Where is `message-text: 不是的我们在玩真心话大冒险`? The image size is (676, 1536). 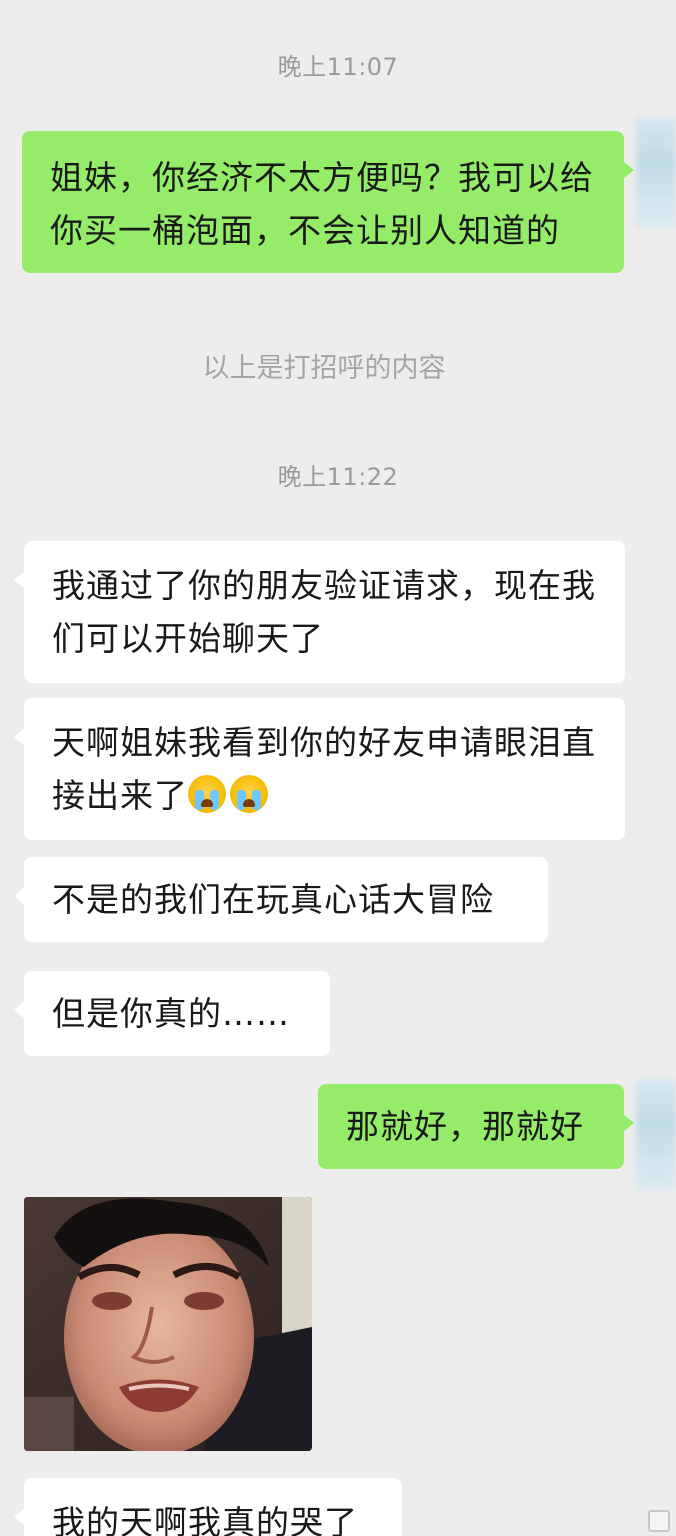
message-text: 不是的我们在玩真心话大冒险 is located at coordinates (273, 899).